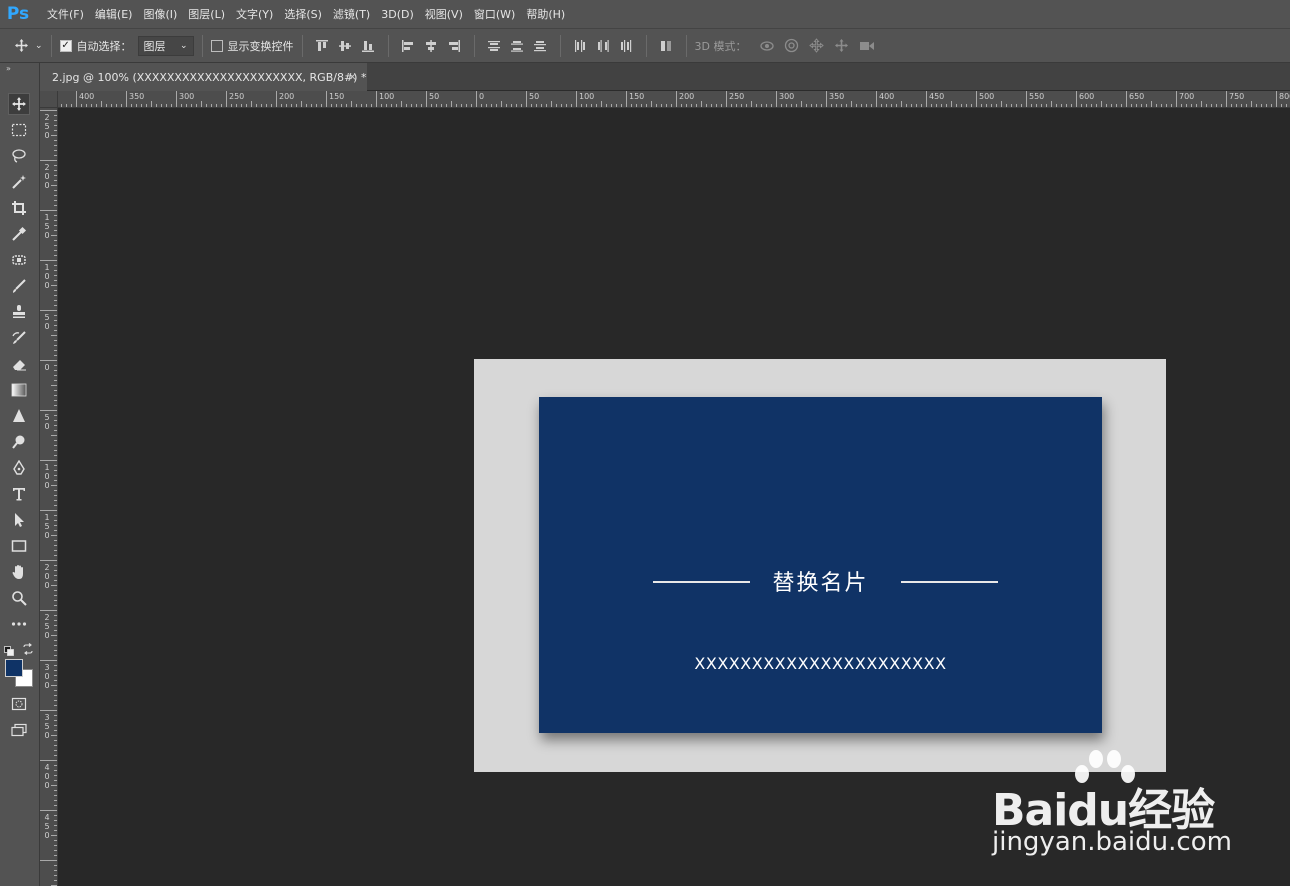 Image resolution: width=1290 pixels, height=886 pixels. I want to click on menu-window: 窗口(W), so click(494, 14).